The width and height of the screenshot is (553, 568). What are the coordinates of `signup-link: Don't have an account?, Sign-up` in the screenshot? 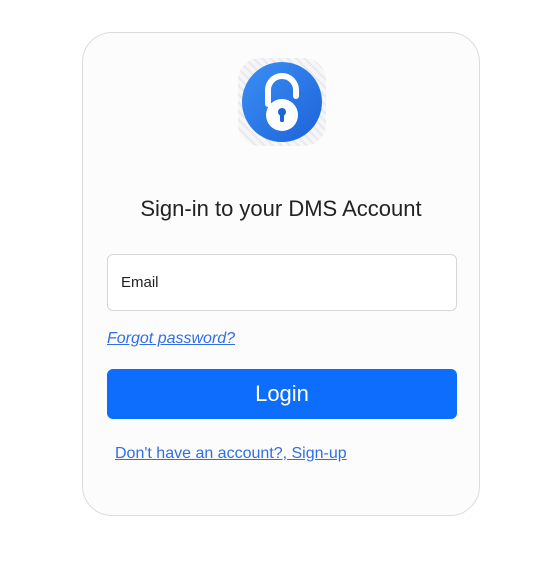 It's located at (231, 454).